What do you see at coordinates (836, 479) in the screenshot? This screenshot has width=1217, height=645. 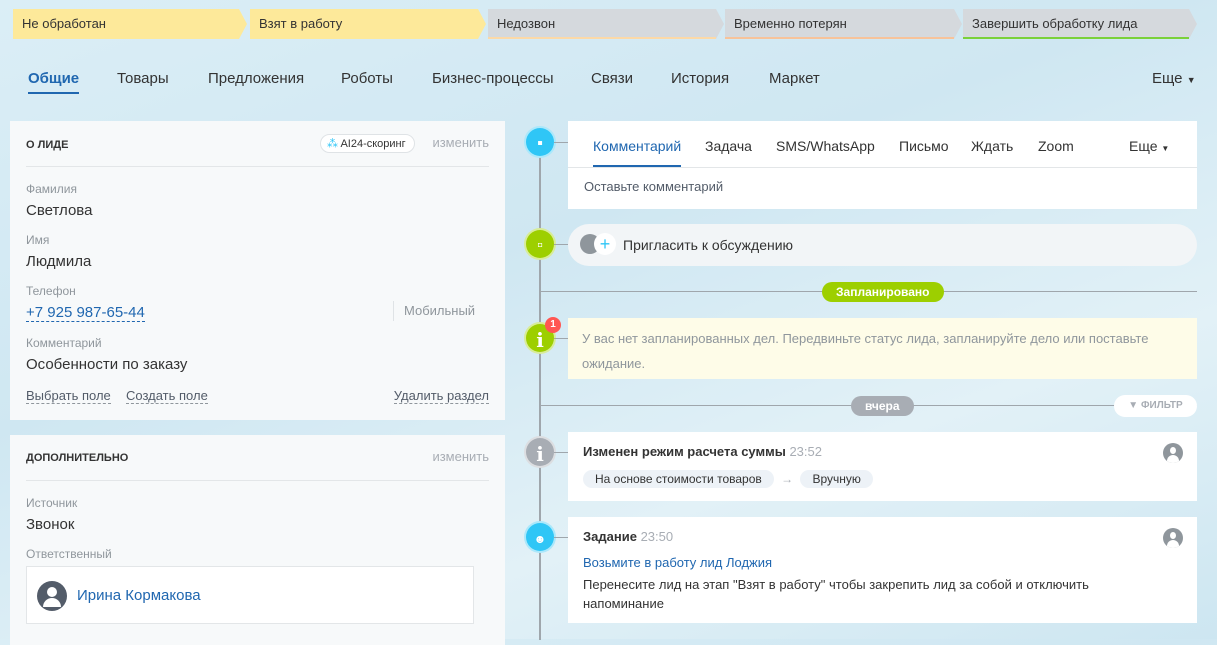 I see `new-value-chip: Вручную` at bounding box center [836, 479].